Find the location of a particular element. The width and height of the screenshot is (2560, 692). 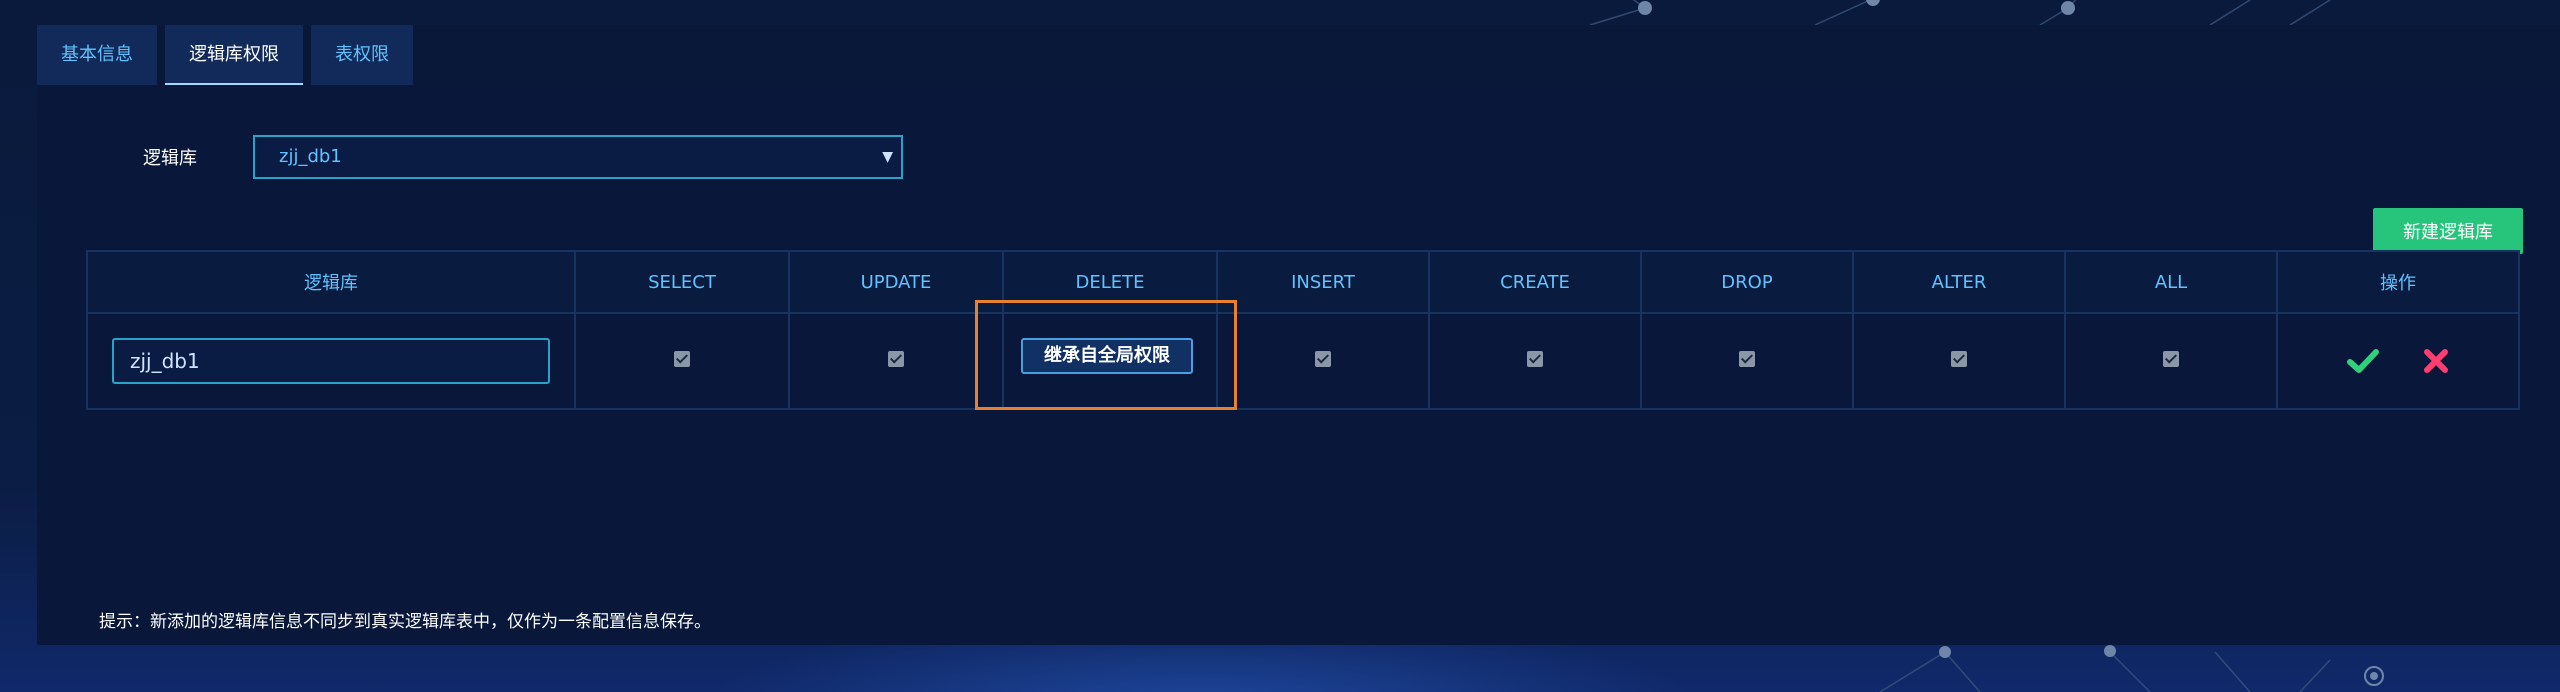

row-actions is located at coordinates (2398, 361).